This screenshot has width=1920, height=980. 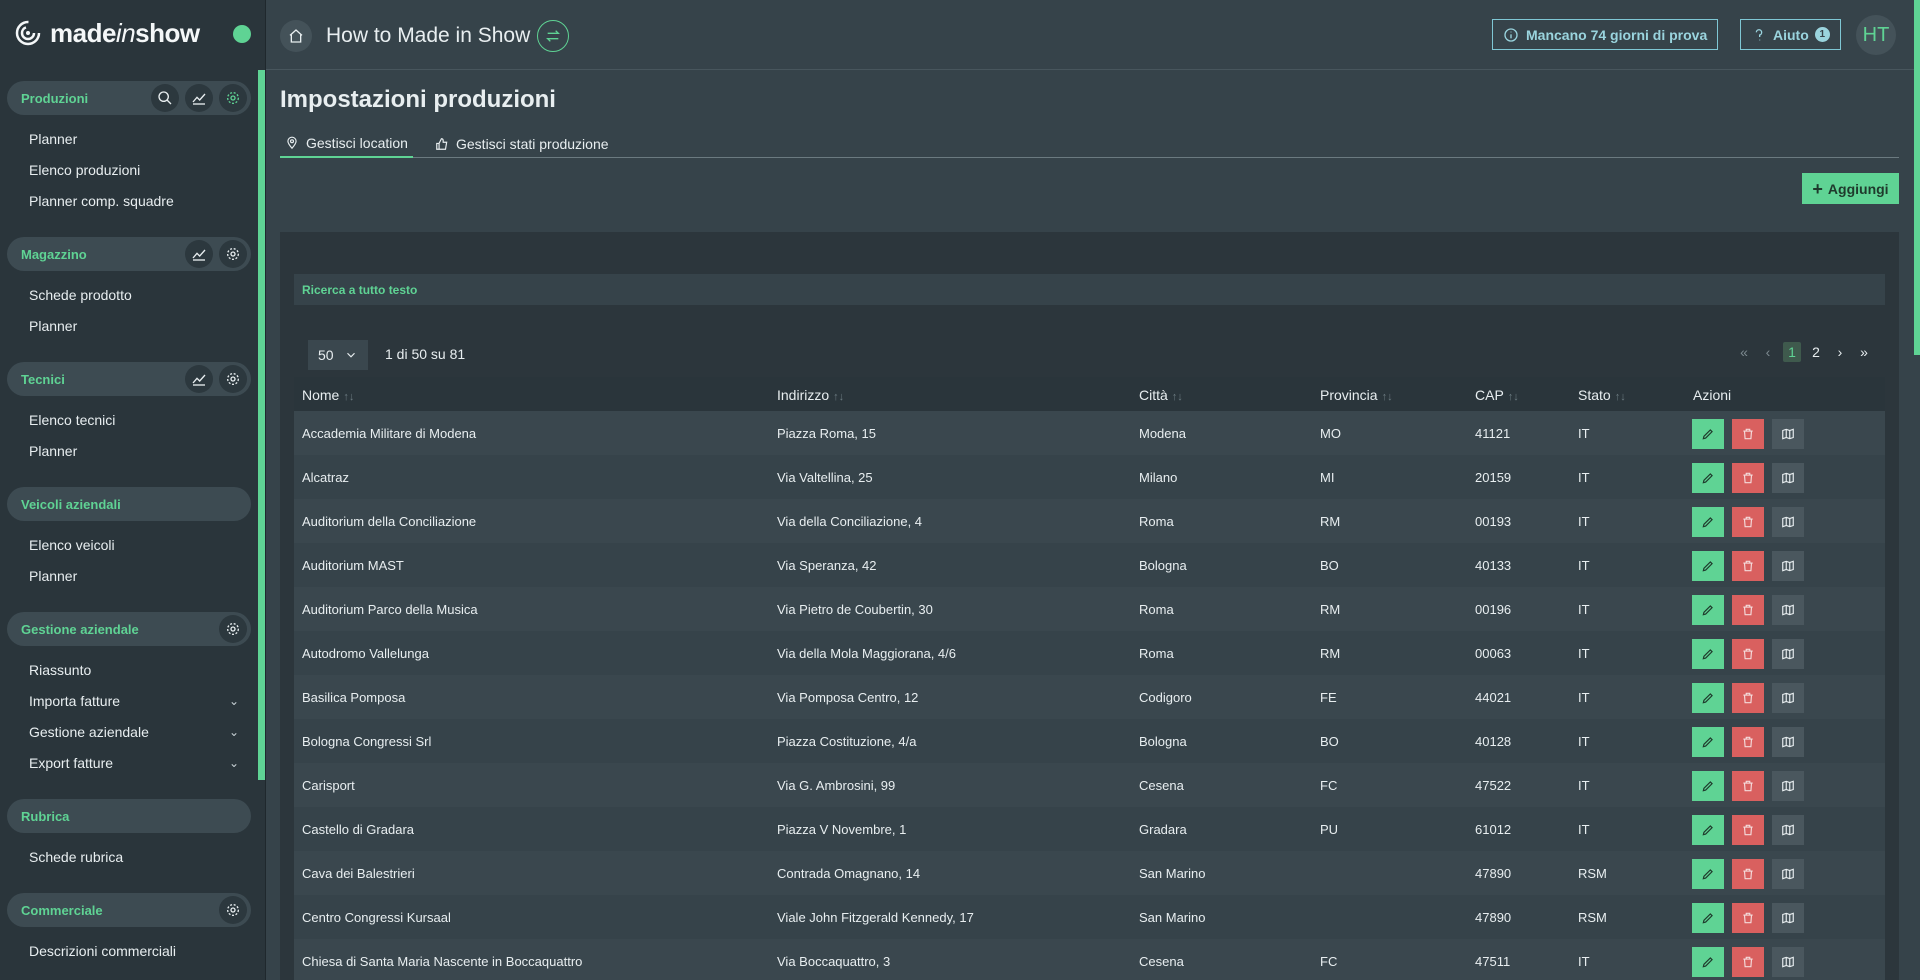 I want to click on sidebar-item-importa-fatture: Importa fatture ⌄, so click(x=134, y=701).